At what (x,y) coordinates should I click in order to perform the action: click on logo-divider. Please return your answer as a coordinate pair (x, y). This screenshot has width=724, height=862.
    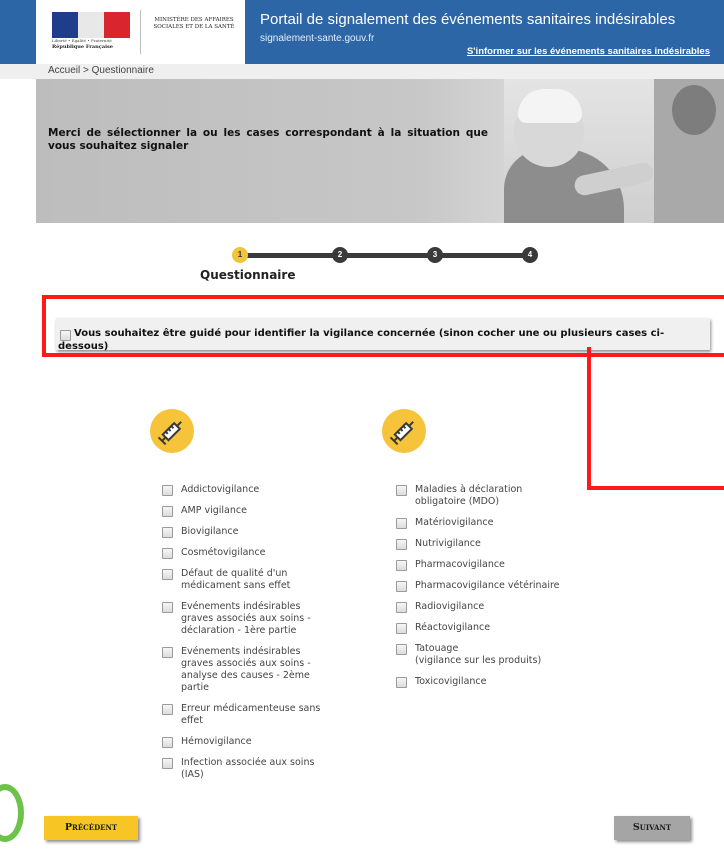
    Looking at the image, I should click on (140, 32).